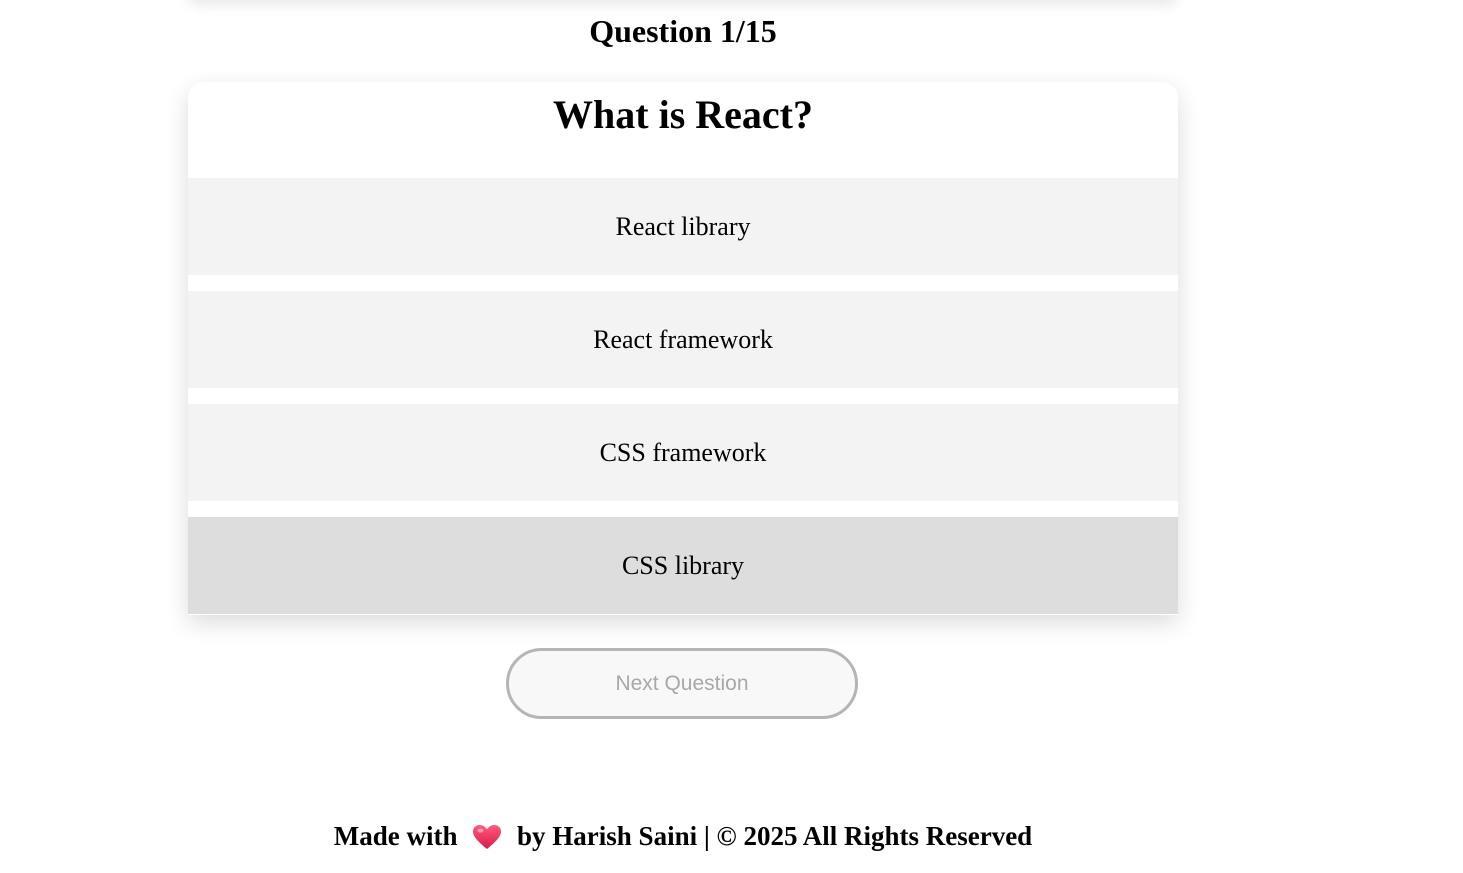 This screenshot has width=1463, height=873. I want to click on question-text: What is React?, so click(683, 114).